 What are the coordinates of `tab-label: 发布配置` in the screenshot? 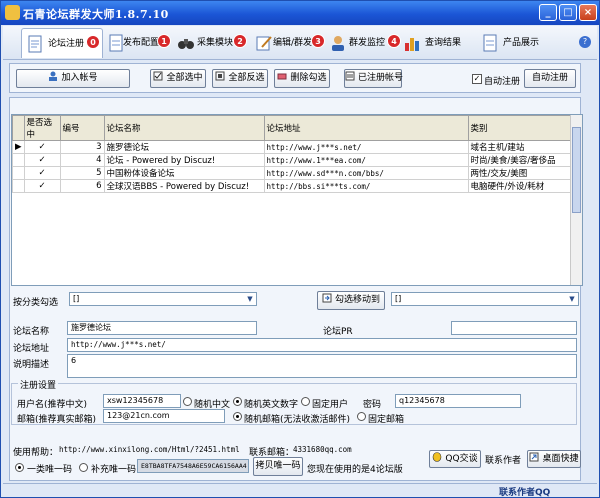 It's located at (141, 43).